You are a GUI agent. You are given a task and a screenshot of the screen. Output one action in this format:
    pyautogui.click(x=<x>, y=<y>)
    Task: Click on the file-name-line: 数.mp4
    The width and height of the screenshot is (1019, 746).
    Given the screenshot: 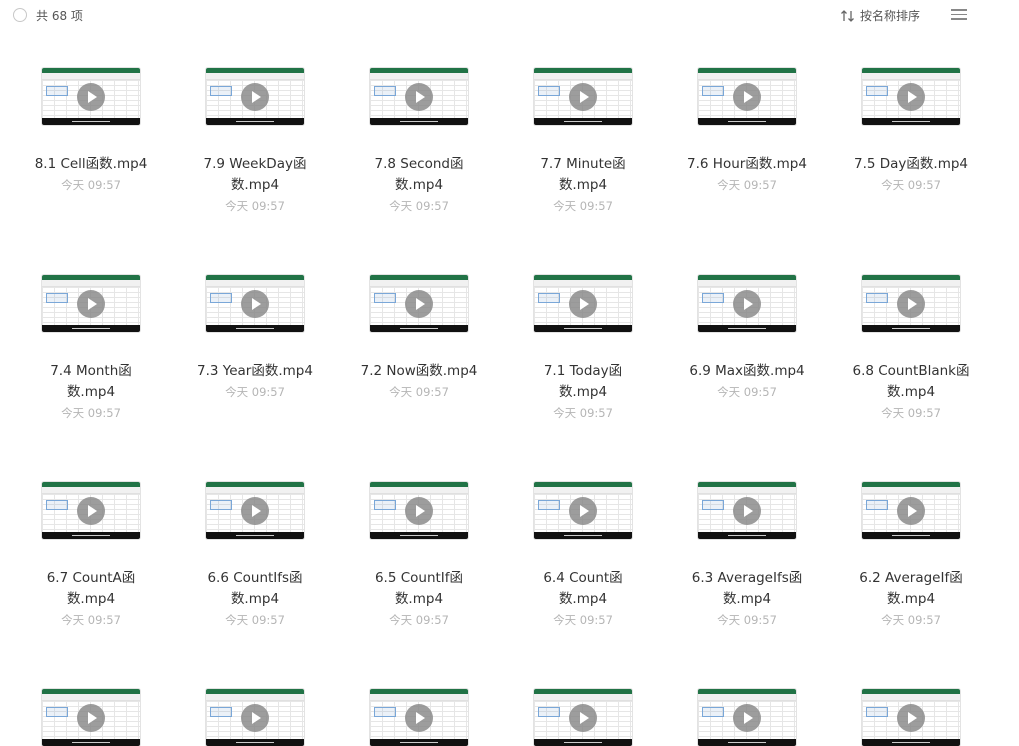 What is the action you would take?
    pyautogui.click(x=419, y=185)
    